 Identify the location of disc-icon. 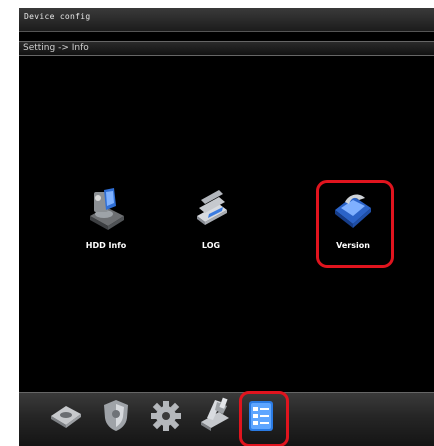
(66, 417).